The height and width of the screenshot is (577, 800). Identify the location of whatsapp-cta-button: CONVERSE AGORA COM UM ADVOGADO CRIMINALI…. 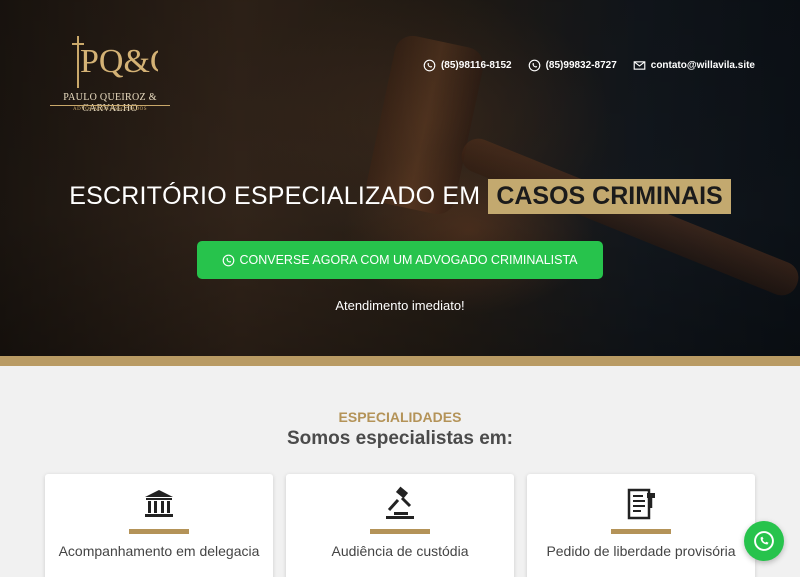
(400, 260).